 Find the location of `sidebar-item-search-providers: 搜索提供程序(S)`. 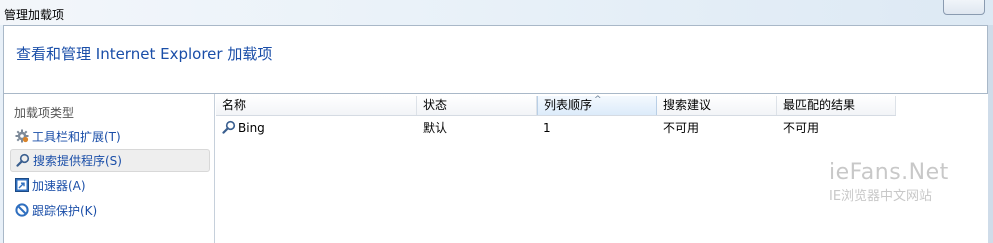

sidebar-item-search-providers: 搜索提供程序(S) is located at coordinates (110, 160).